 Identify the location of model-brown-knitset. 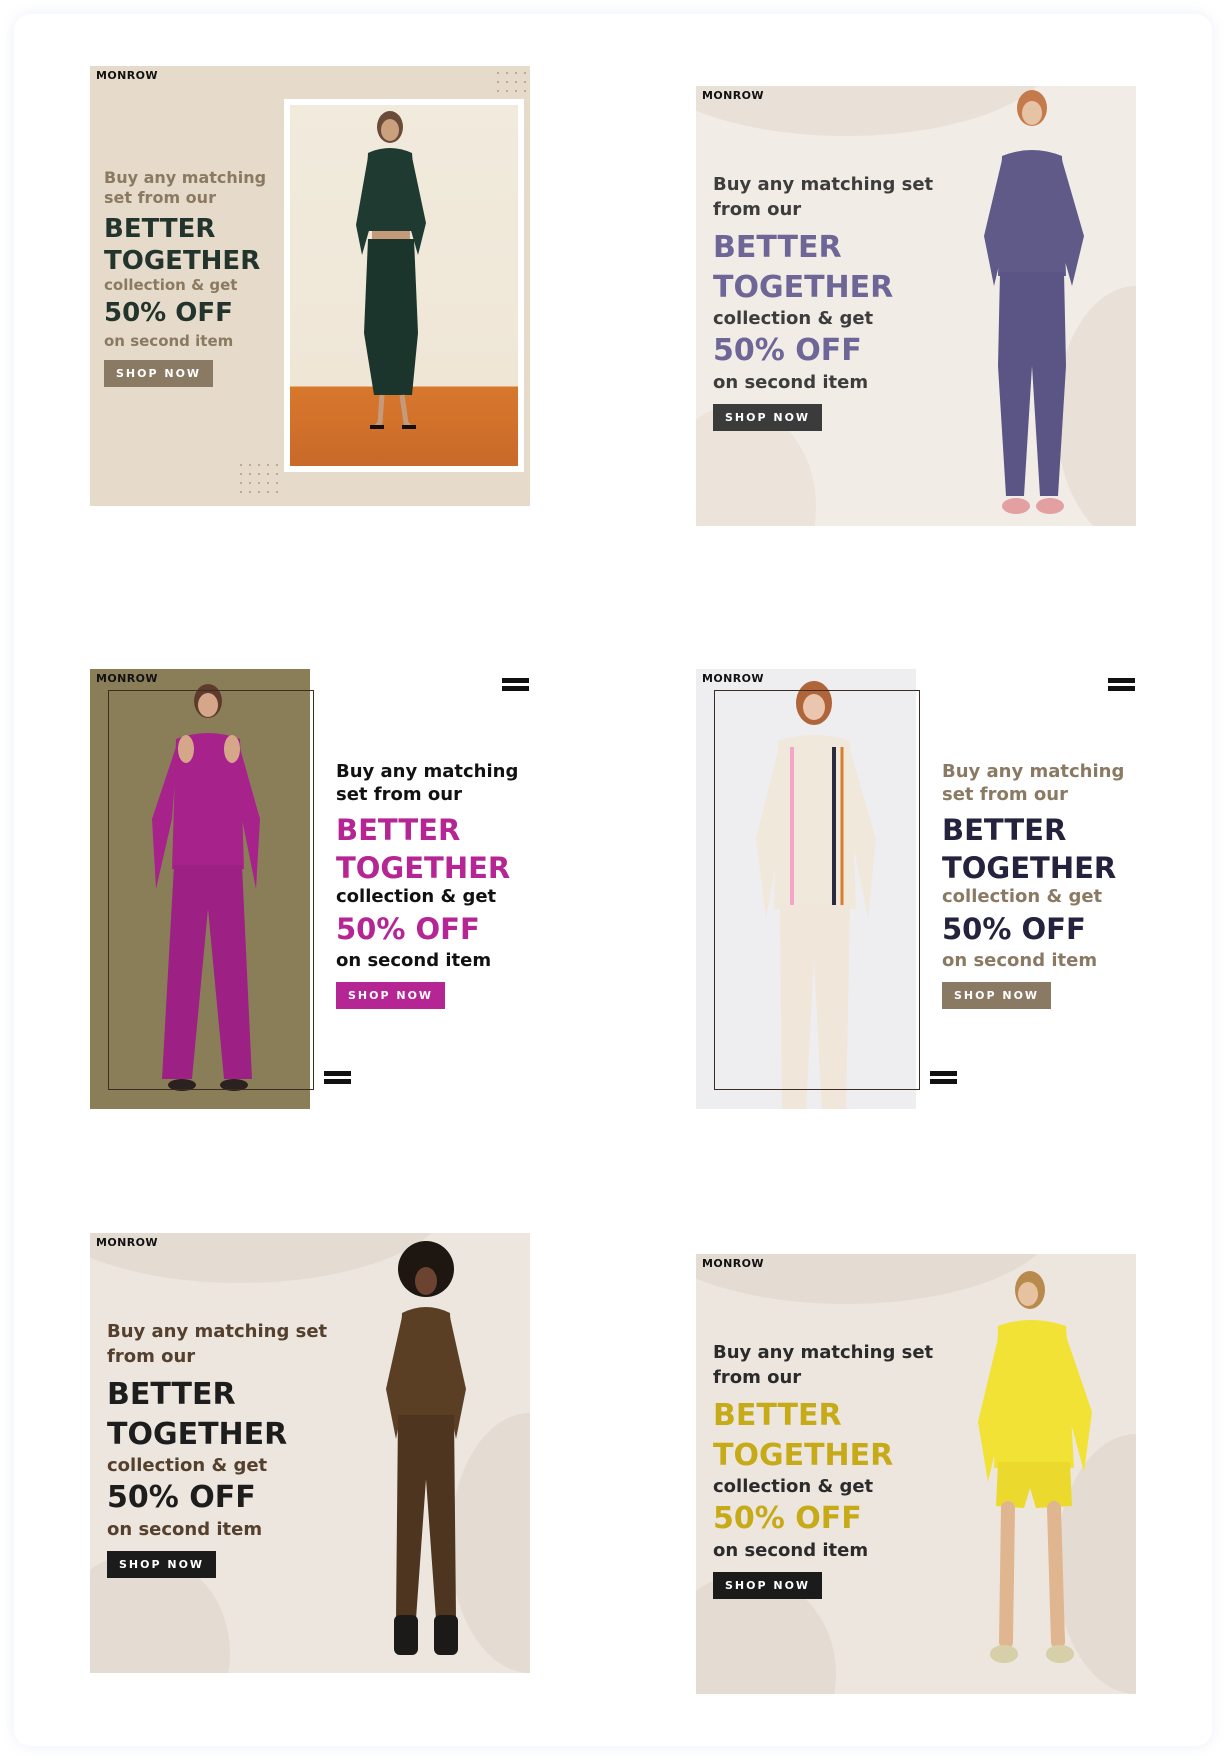
(426, 1448).